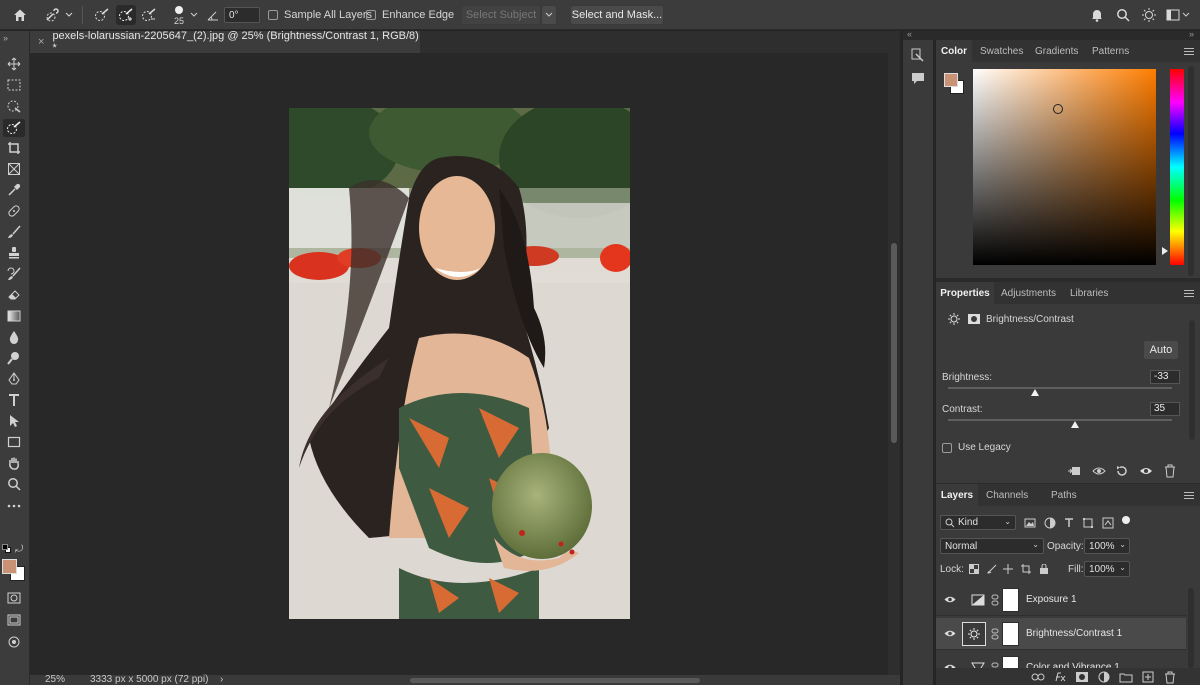 Image resolution: width=1200 pixels, height=685 pixels. I want to click on new-layer-icon, so click(1148, 677).